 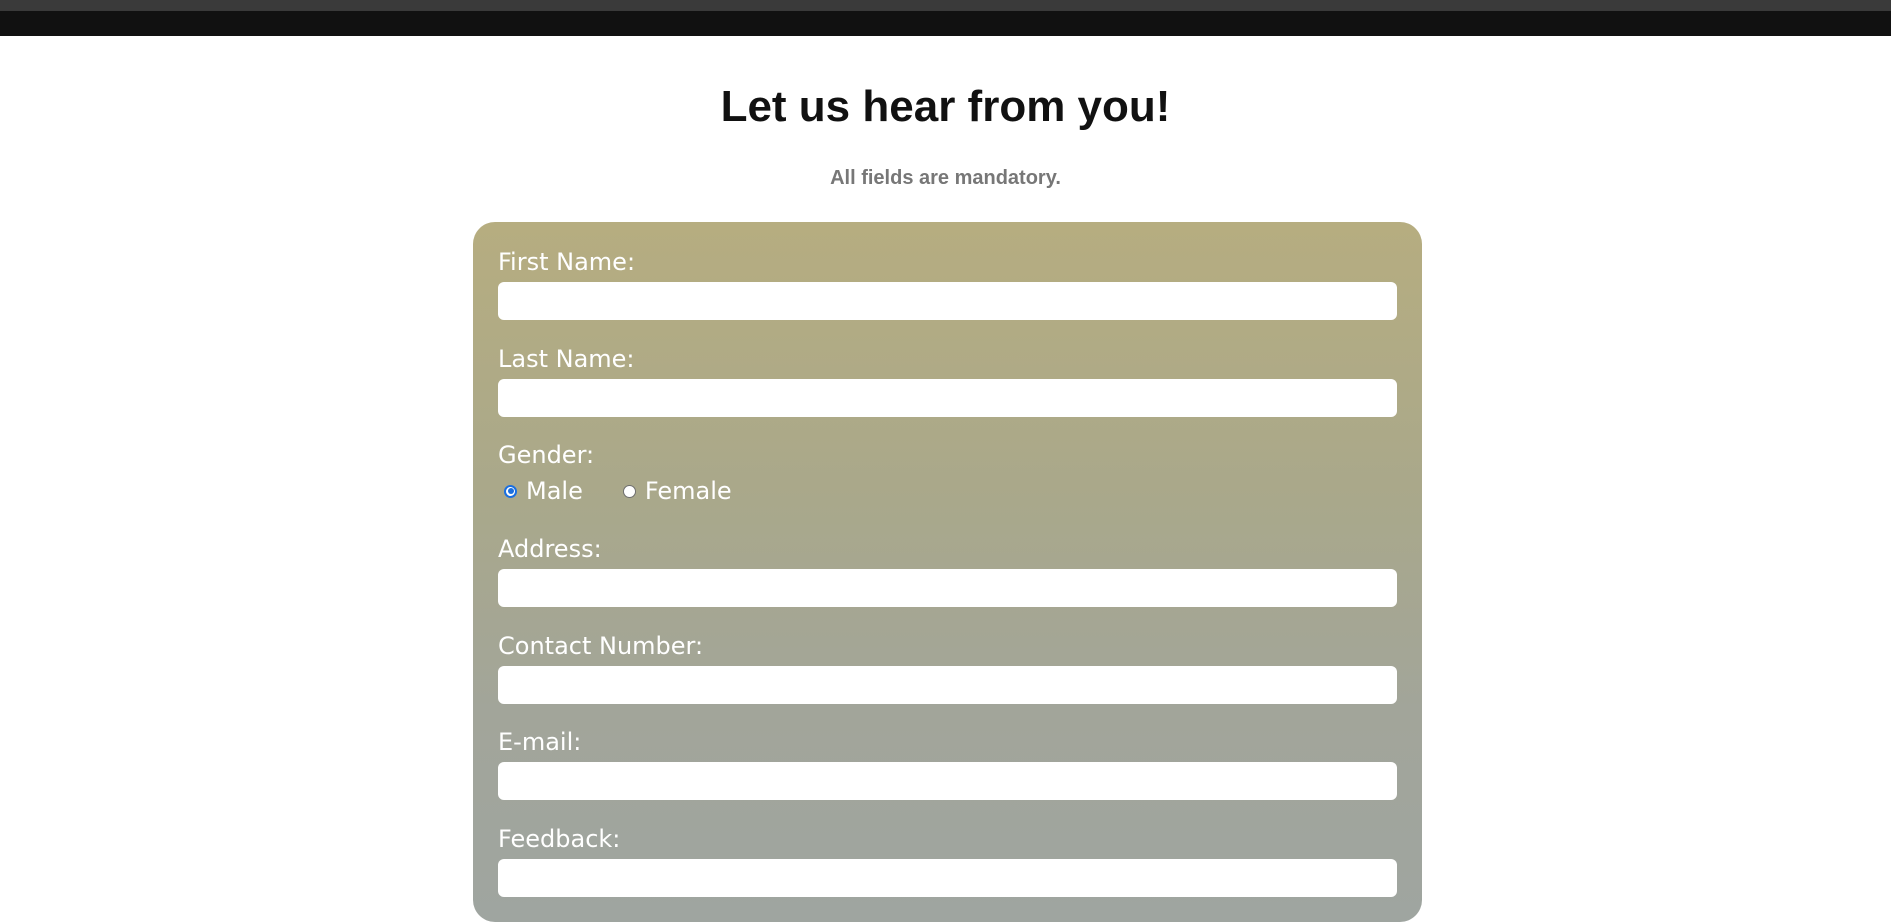 What do you see at coordinates (510, 491) in the screenshot?
I see `male-radio` at bounding box center [510, 491].